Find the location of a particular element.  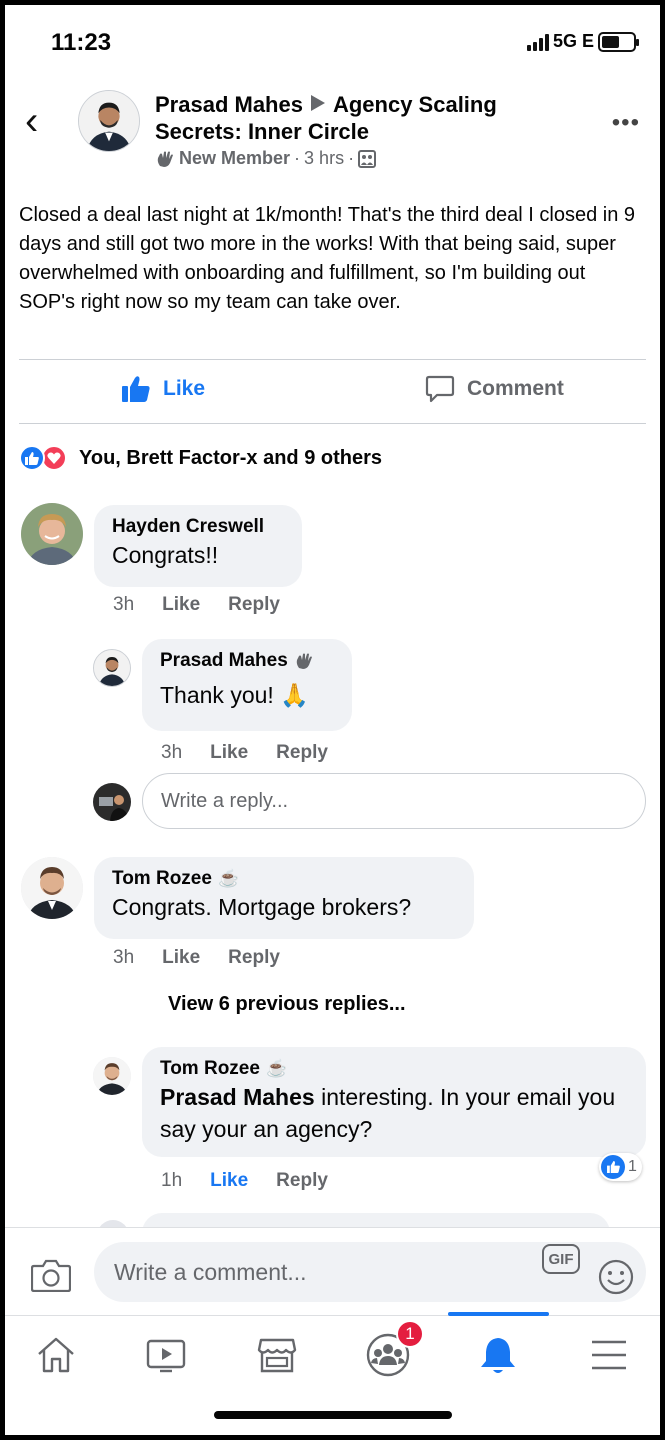

group-privacy-icon is located at coordinates (367, 158).